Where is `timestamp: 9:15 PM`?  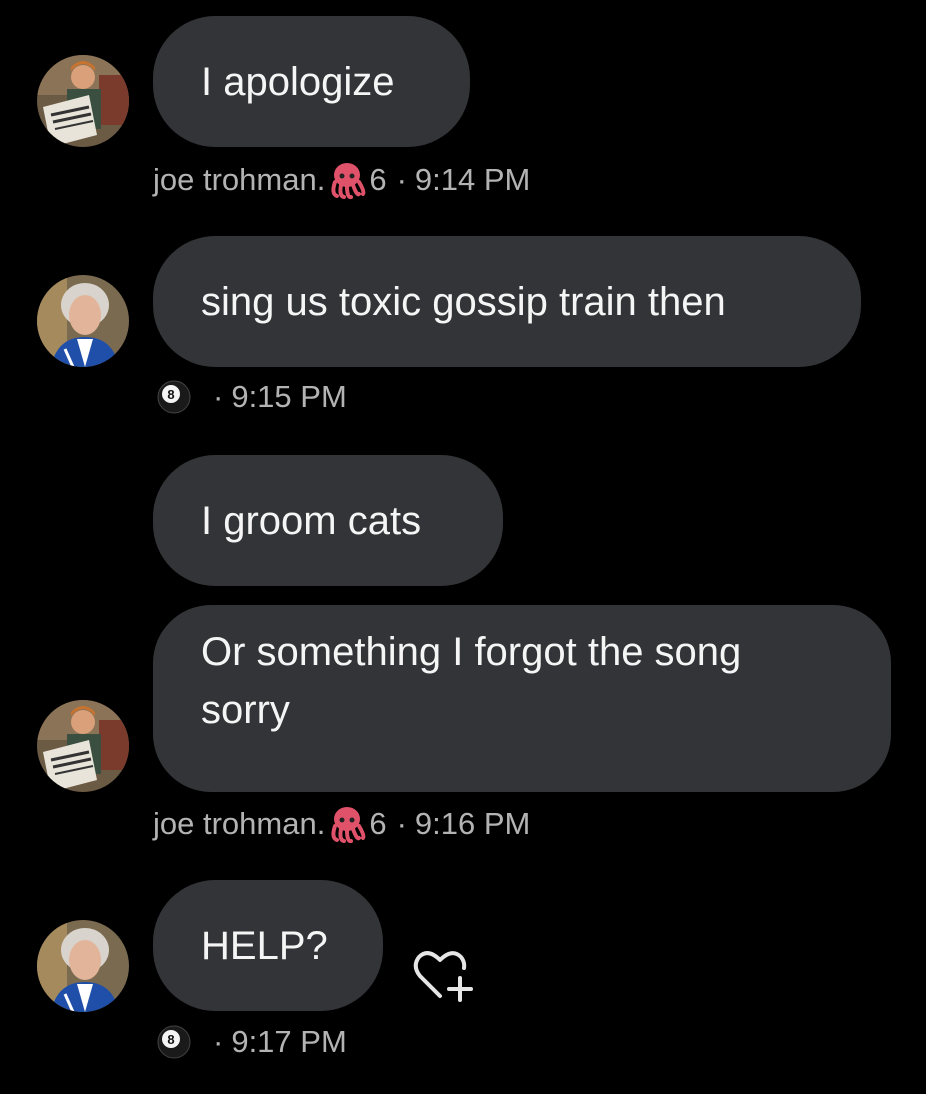
timestamp: 9:15 PM is located at coordinates (289, 396).